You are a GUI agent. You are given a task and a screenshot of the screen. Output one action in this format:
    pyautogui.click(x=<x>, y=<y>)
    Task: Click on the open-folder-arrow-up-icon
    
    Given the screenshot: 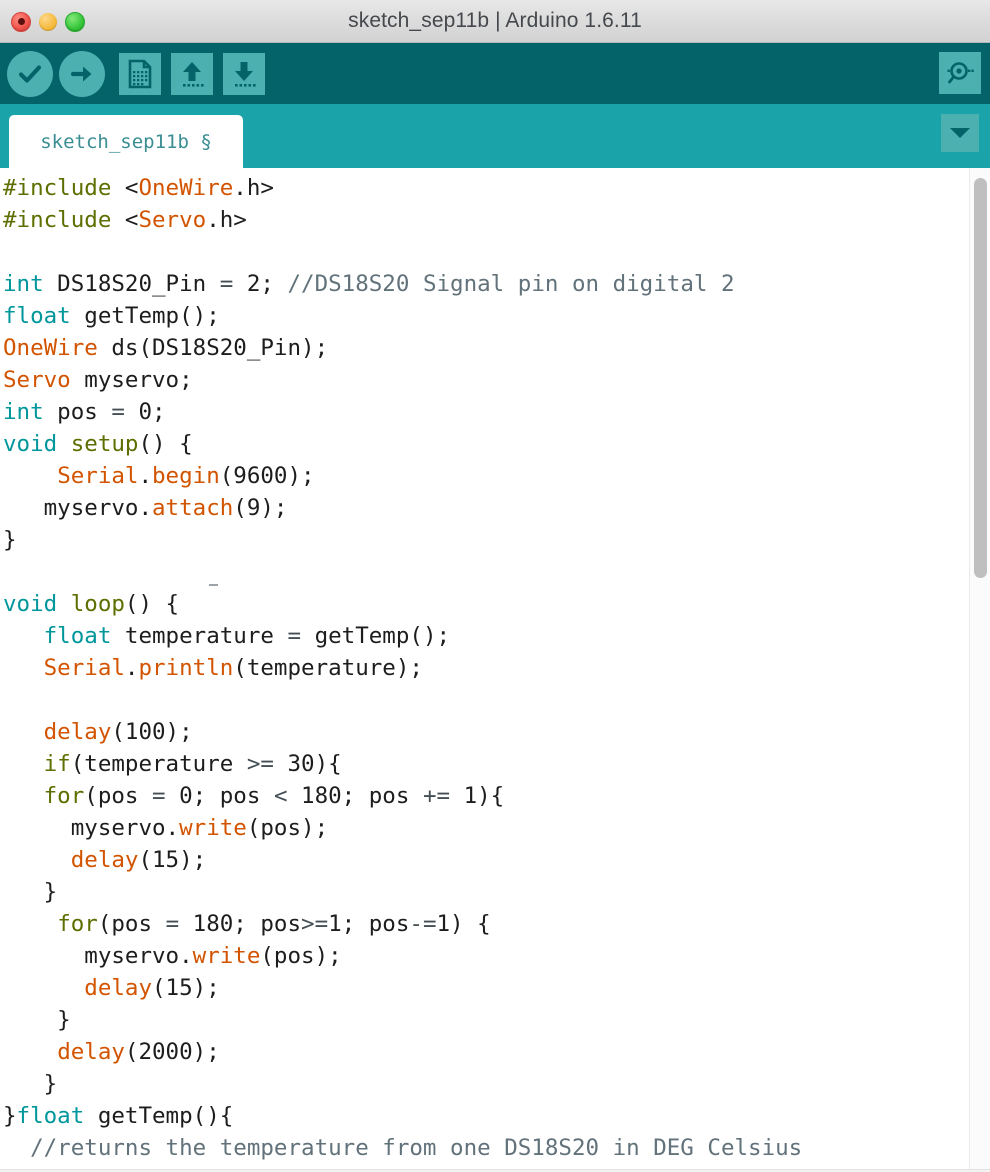 What is the action you would take?
    pyautogui.click(x=193, y=74)
    